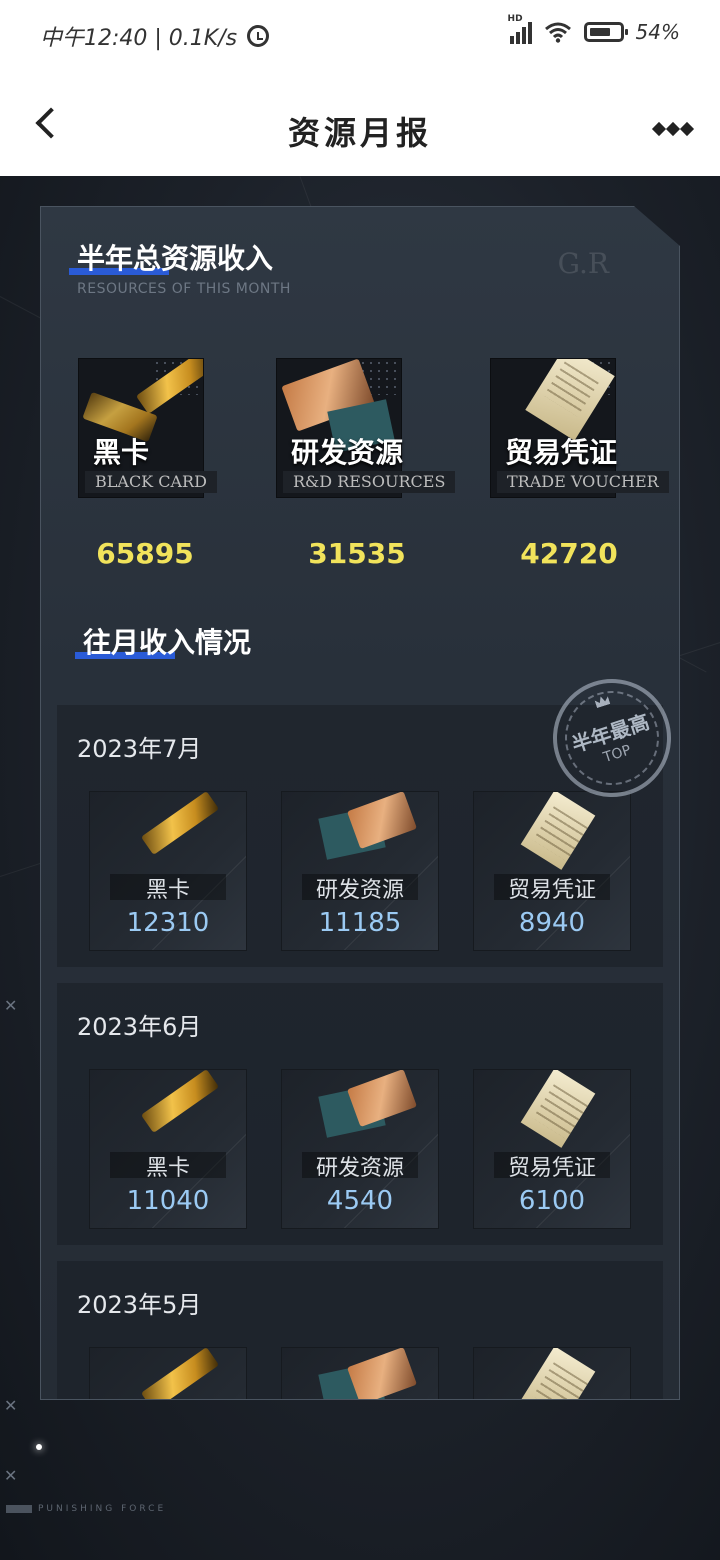 Image resolution: width=720 pixels, height=1560 pixels. I want to click on month-item-value: 4540, so click(360, 1201).